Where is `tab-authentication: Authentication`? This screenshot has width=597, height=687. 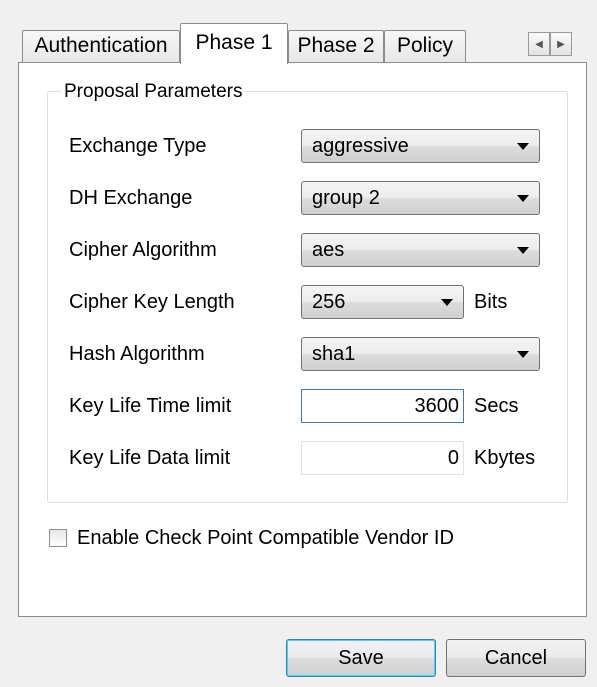 tab-authentication: Authentication is located at coordinates (101, 47).